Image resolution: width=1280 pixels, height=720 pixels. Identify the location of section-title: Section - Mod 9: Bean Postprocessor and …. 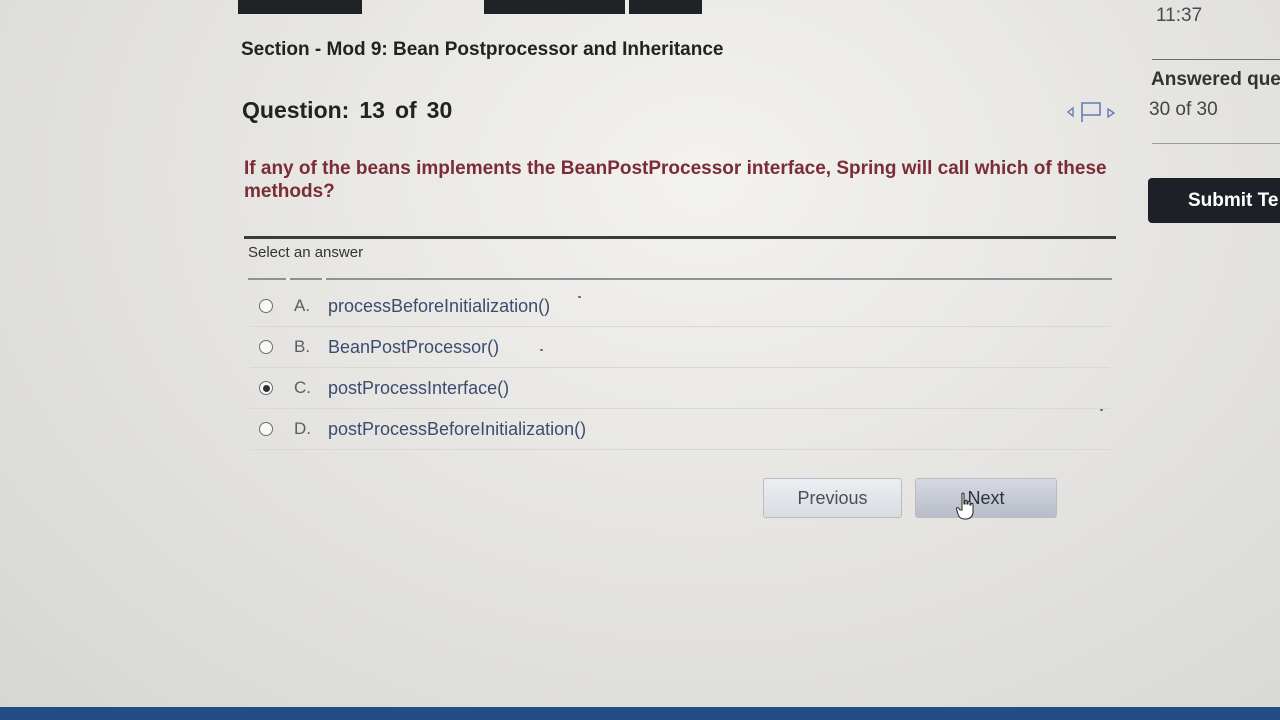
(482, 49).